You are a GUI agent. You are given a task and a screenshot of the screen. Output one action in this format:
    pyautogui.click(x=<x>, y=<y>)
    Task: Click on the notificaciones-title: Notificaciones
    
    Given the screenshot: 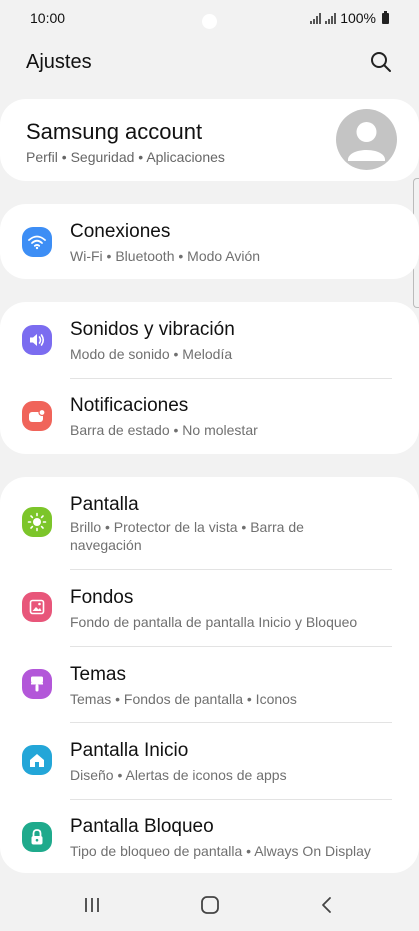 What is the action you would take?
    pyautogui.click(x=129, y=405)
    